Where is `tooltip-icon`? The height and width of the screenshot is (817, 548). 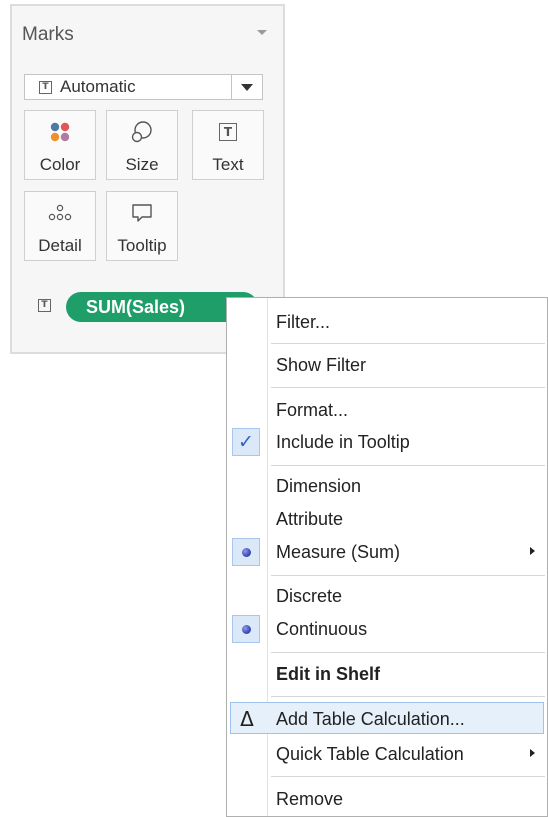 tooltip-icon is located at coordinates (142, 213).